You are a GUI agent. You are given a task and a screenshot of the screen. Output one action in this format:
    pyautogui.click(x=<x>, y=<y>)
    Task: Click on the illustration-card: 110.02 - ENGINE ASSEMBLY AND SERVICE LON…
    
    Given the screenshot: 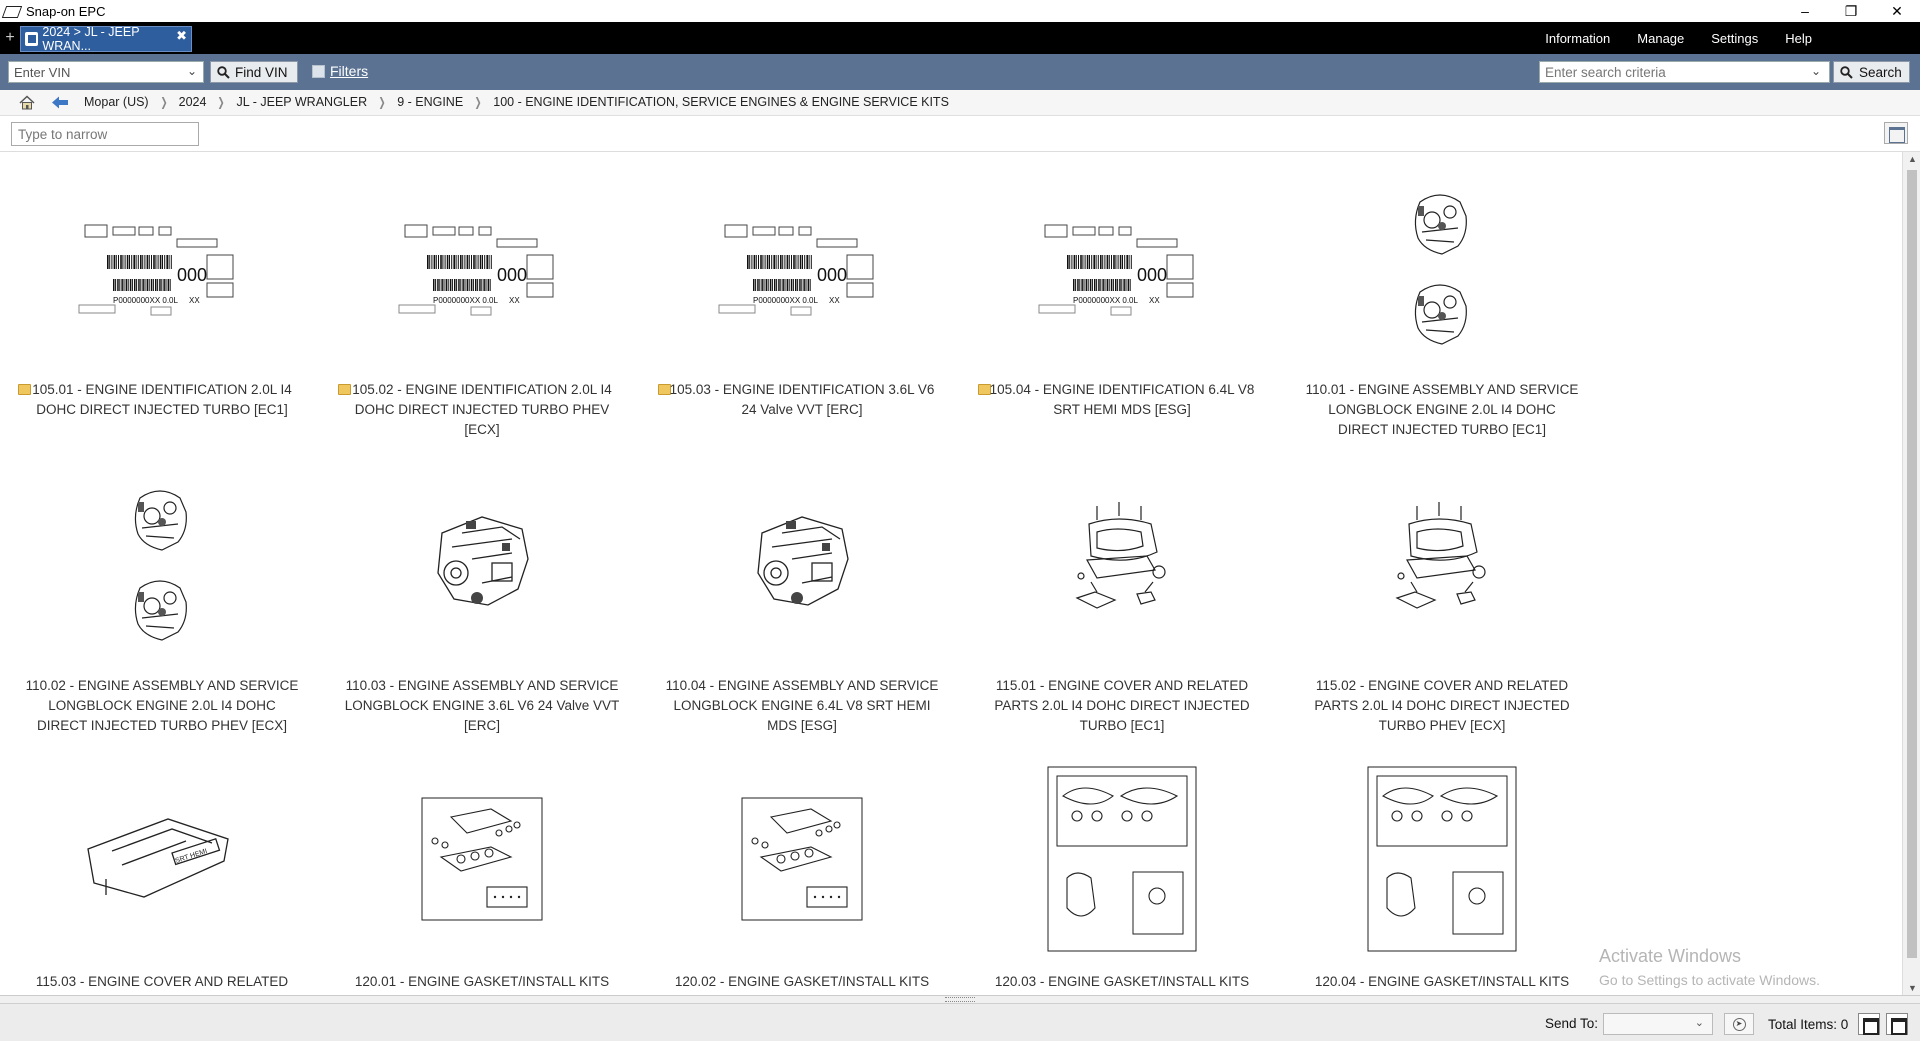 What is the action you would take?
    pyautogui.click(x=162, y=596)
    